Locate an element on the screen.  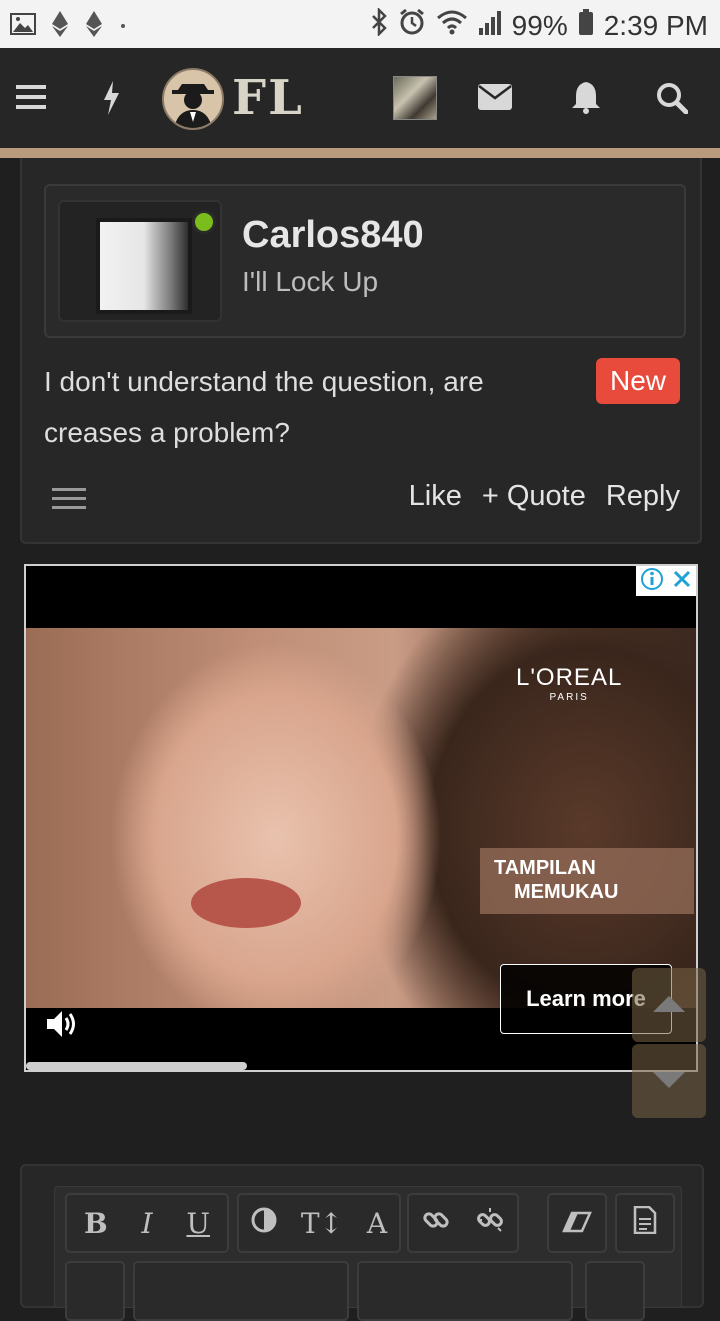
post-author-name: Carlos840 is located at coordinates (333, 235).